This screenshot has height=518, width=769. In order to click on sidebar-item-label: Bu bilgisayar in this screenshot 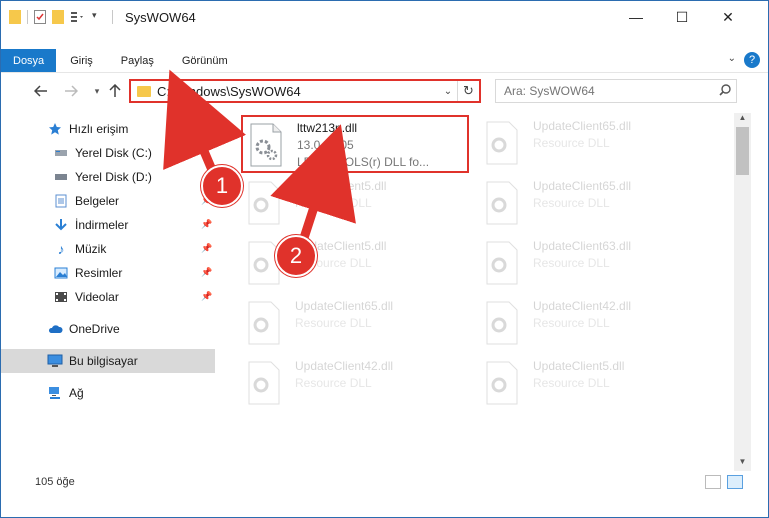, I will do `click(103, 361)`.